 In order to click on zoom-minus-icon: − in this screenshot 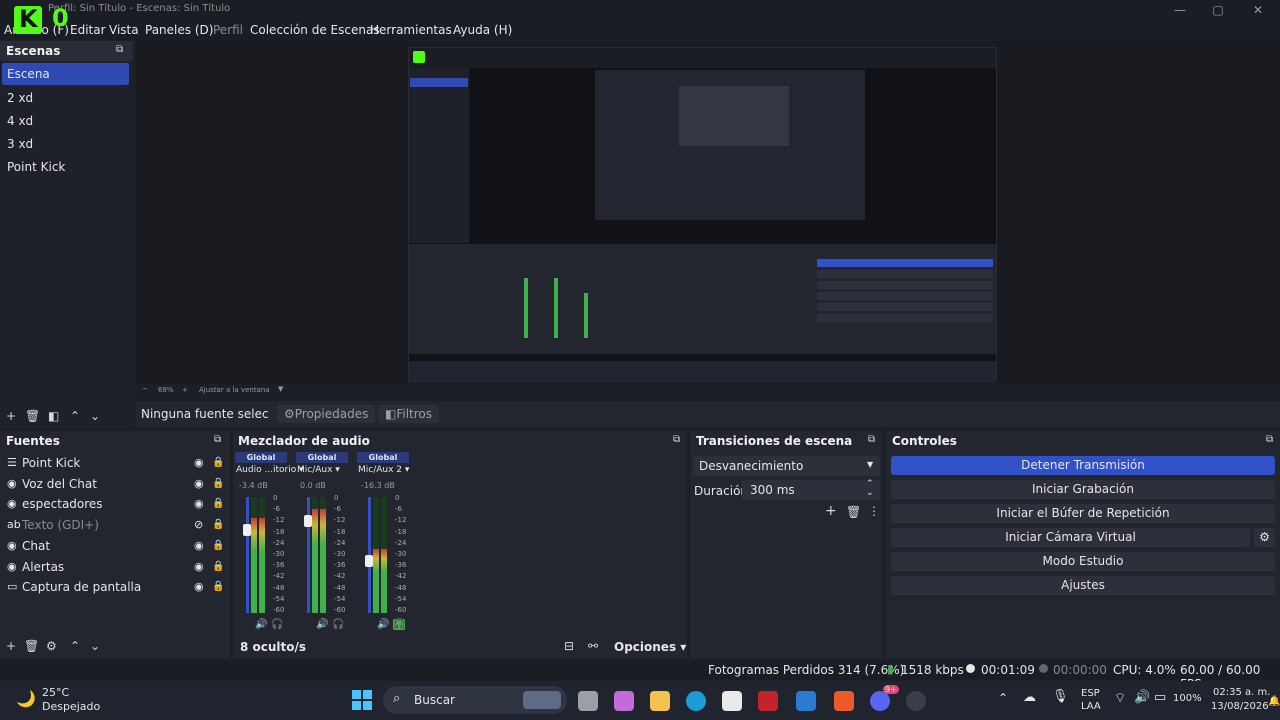, I will do `click(145, 389)`.